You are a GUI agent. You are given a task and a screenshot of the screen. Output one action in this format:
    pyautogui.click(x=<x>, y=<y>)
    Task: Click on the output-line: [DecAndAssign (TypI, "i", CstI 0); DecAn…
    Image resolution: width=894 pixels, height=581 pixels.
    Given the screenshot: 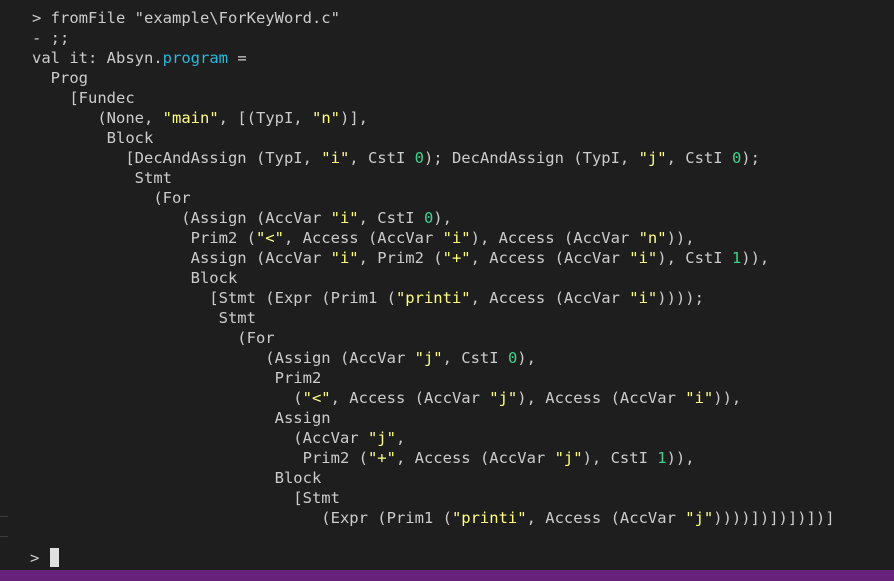 What is the action you would take?
    pyautogui.click(x=396, y=158)
    